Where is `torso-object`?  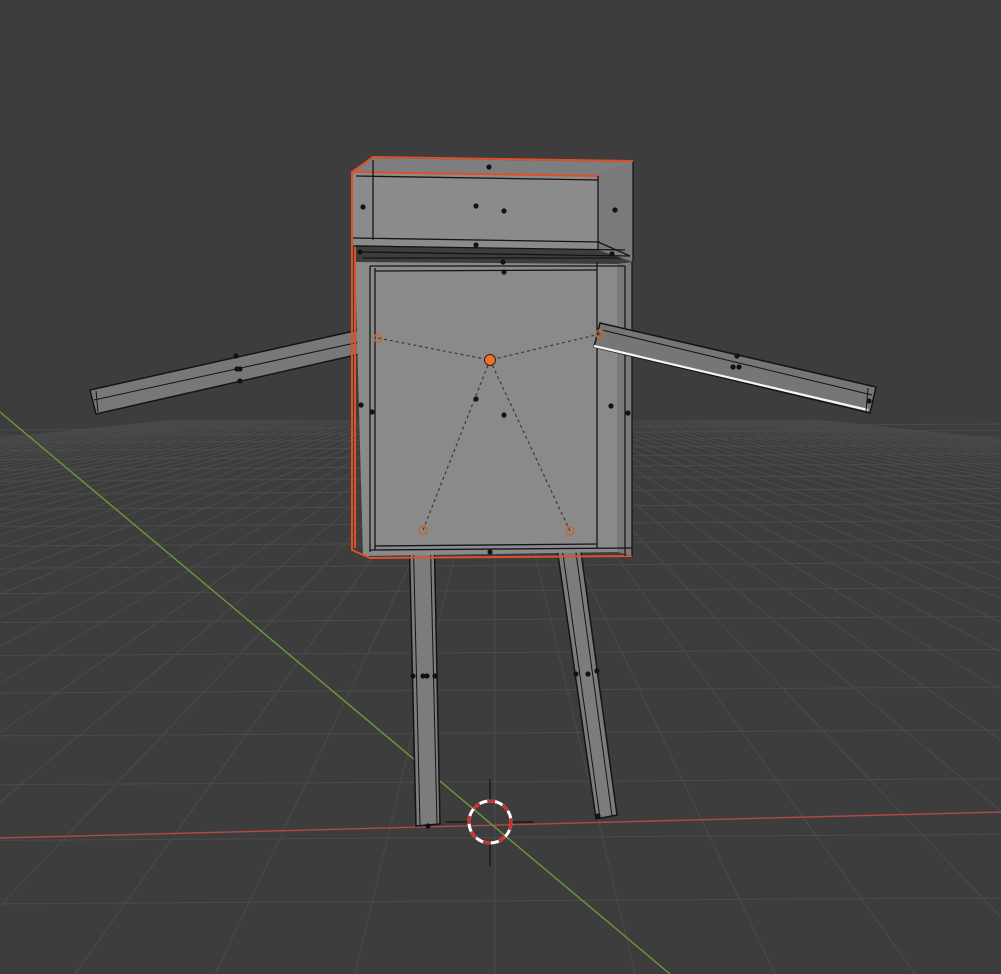
torso-object is located at coordinates (492, 401).